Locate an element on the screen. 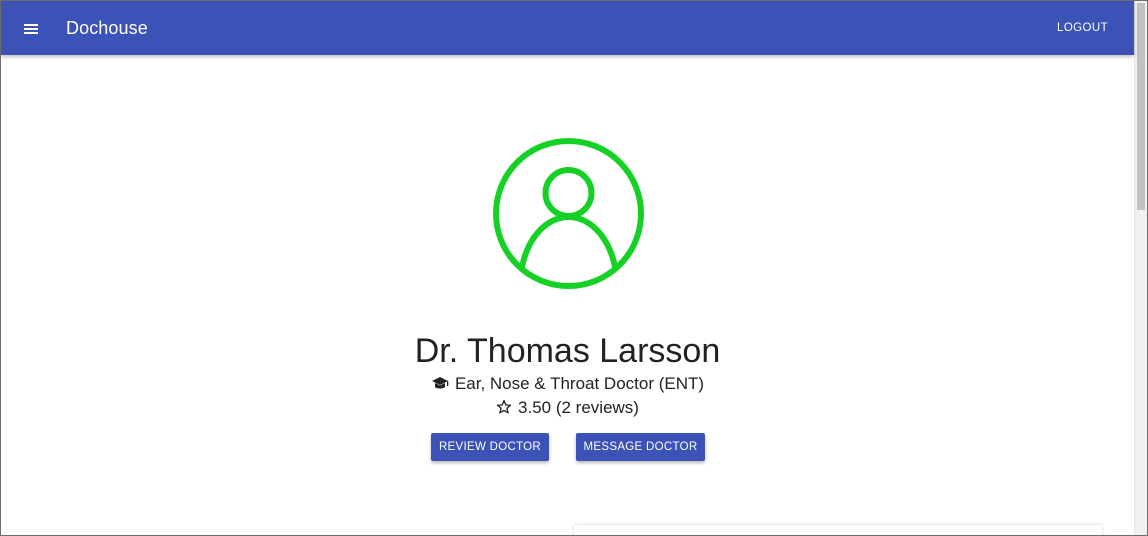 The height and width of the screenshot is (536, 1148). specialty-text: Ear, Nose & Throat Doctor (ENT) is located at coordinates (579, 383).